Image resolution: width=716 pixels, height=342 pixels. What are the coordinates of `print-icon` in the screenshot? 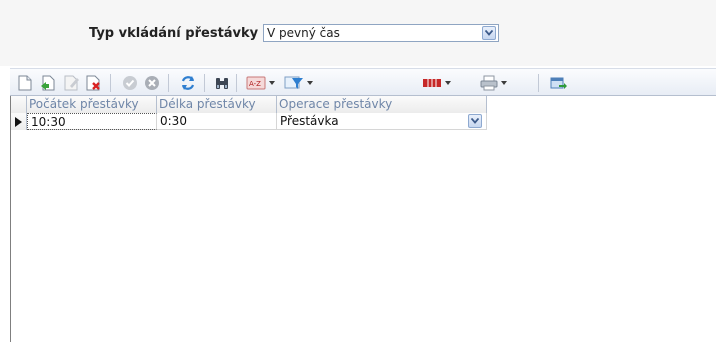 It's located at (493, 83).